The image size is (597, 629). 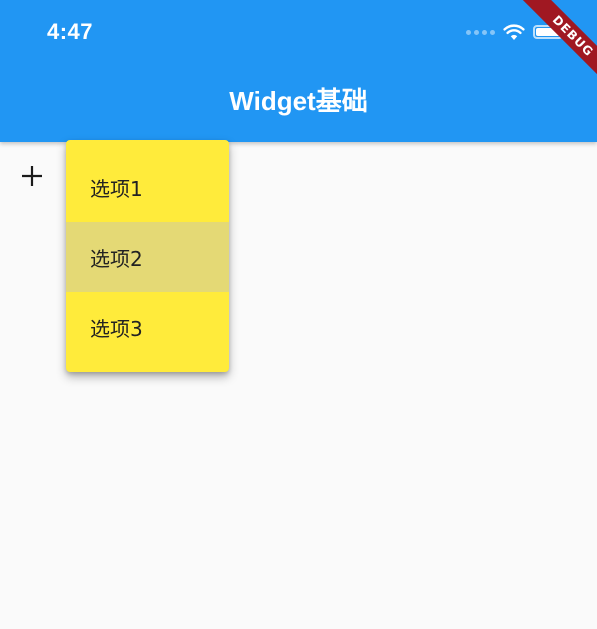 What do you see at coordinates (480, 32) in the screenshot?
I see `signal-icon` at bounding box center [480, 32].